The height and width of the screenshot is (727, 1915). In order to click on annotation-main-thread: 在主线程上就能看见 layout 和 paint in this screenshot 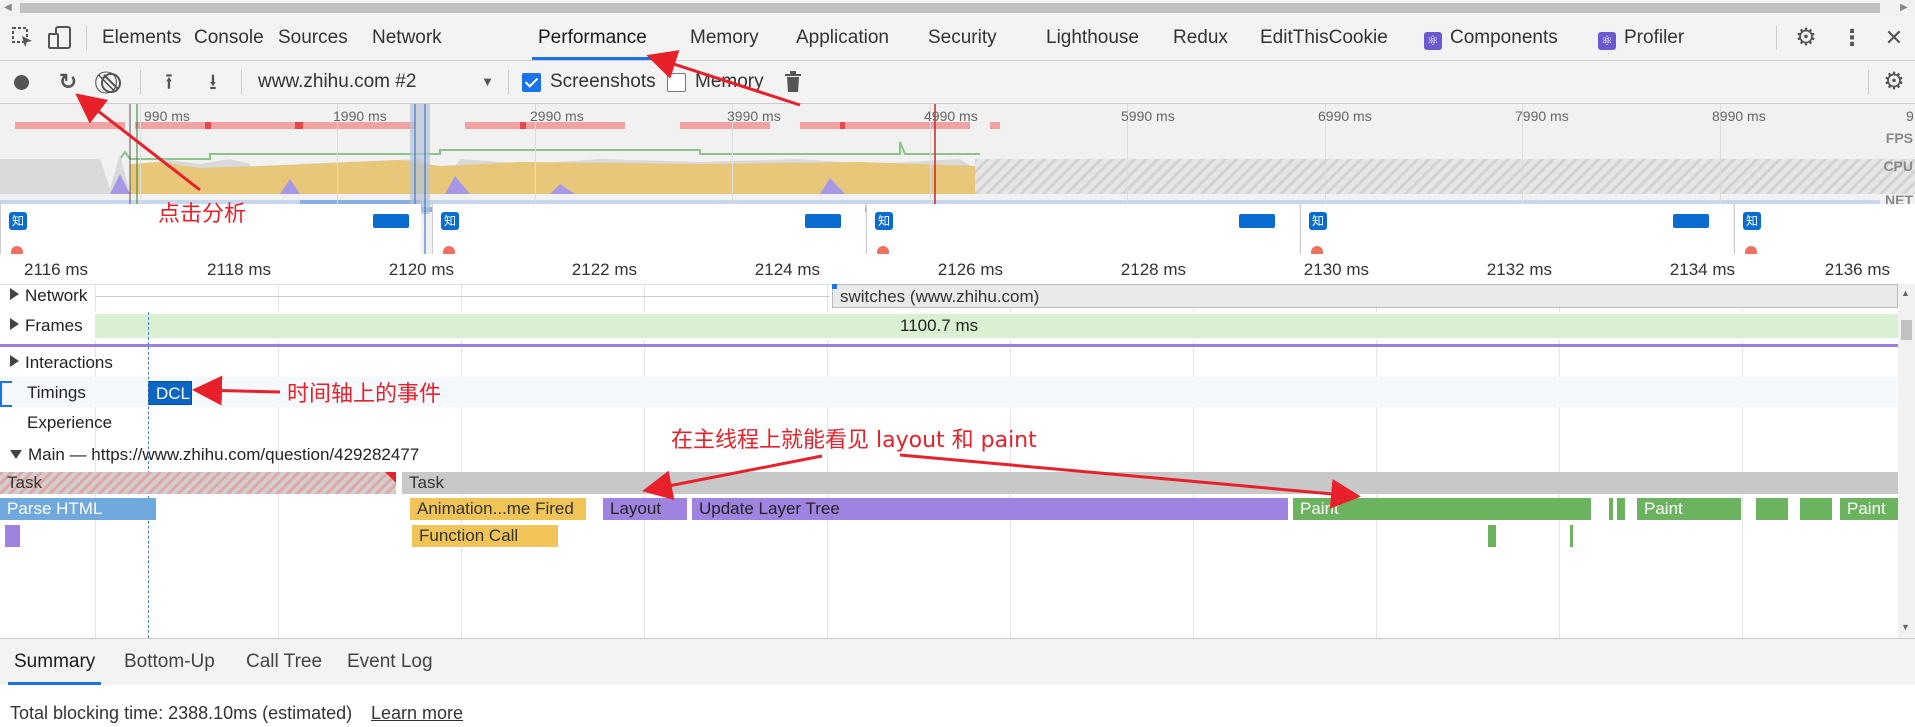, I will do `click(854, 440)`.